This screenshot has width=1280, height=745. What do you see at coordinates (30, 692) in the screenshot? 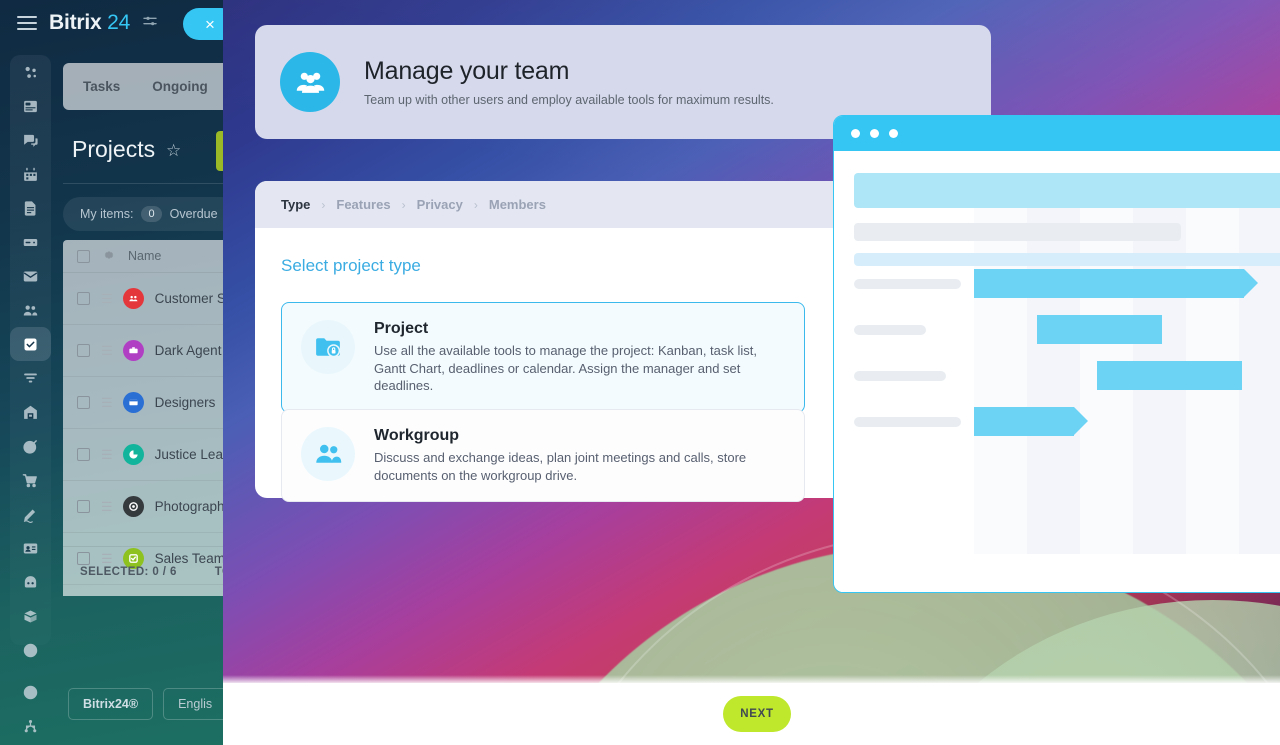
I see `help-icon` at bounding box center [30, 692].